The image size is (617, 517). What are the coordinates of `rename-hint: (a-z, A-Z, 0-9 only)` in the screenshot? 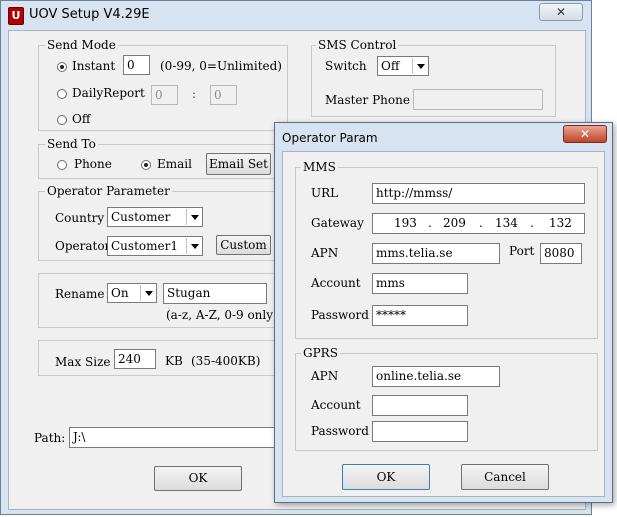 It's located at (222, 315).